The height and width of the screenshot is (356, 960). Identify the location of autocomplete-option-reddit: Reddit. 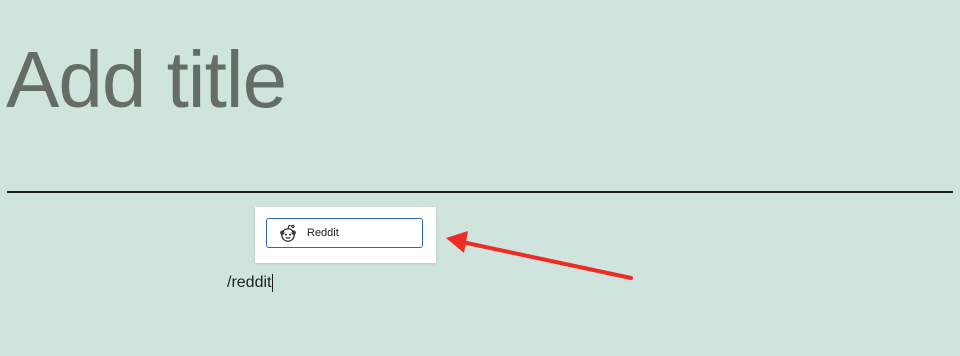
(344, 233).